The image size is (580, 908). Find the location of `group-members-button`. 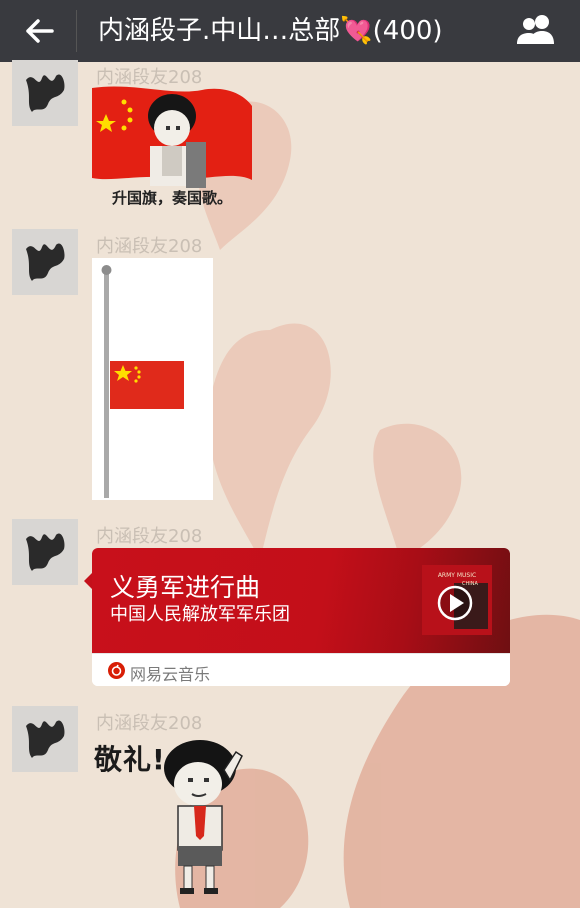

group-members-button is located at coordinates (536, 30).